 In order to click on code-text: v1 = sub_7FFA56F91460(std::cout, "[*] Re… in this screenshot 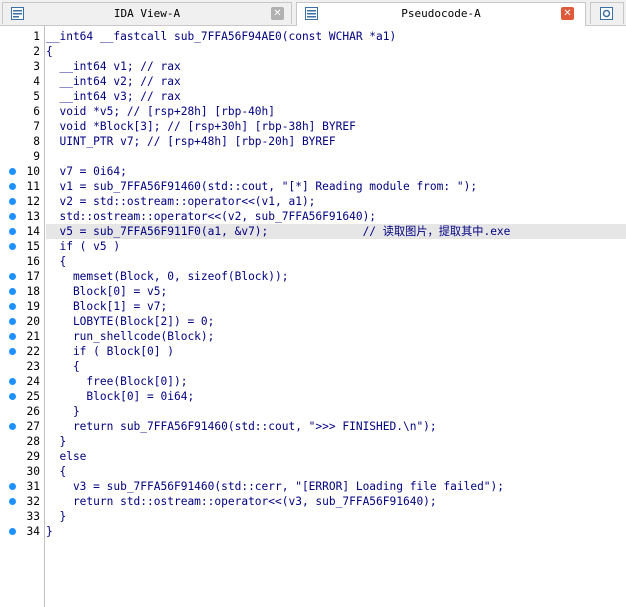, I will do `click(336, 186)`.